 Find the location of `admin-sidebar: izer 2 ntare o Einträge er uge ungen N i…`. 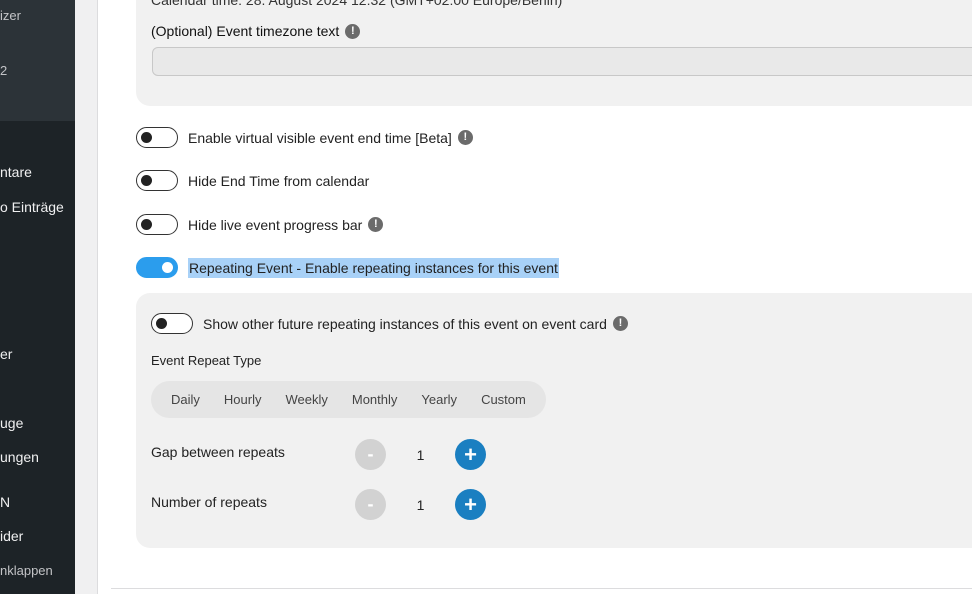

admin-sidebar: izer 2 ntare o Einträge er uge ungen N i… is located at coordinates (37, 297).